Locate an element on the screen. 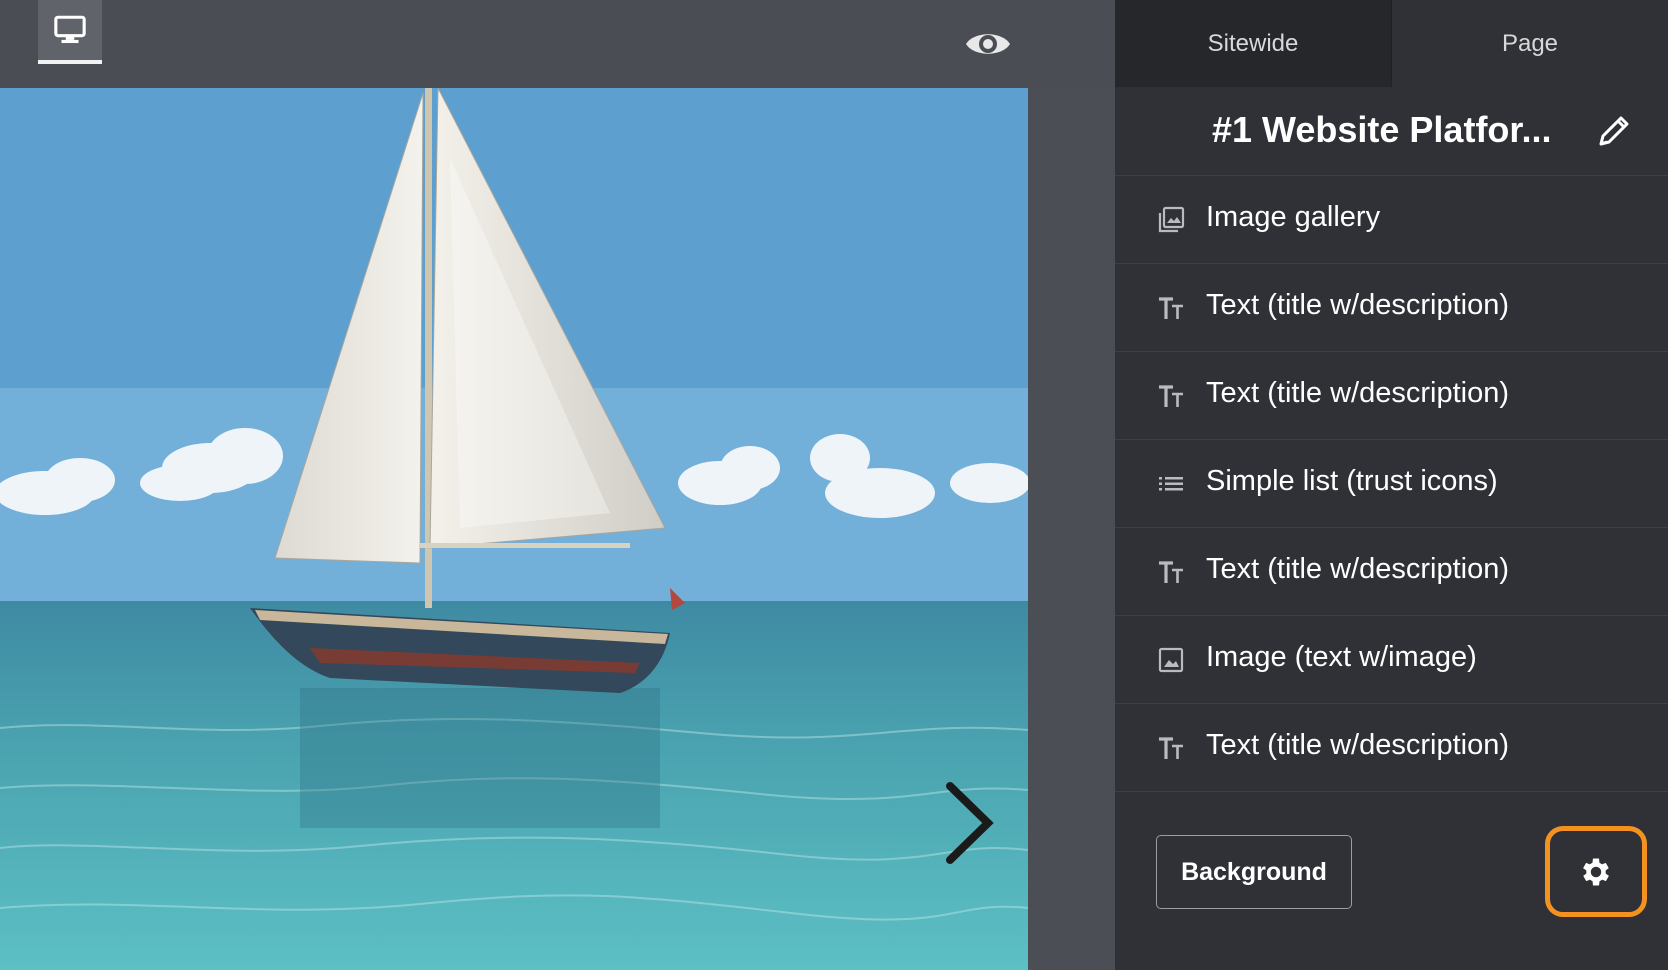 Image resolution: width=1668 pixels, height=970 pixels. section-item-text-4: Text (title w/description) is located at coordinates (1391, 748).